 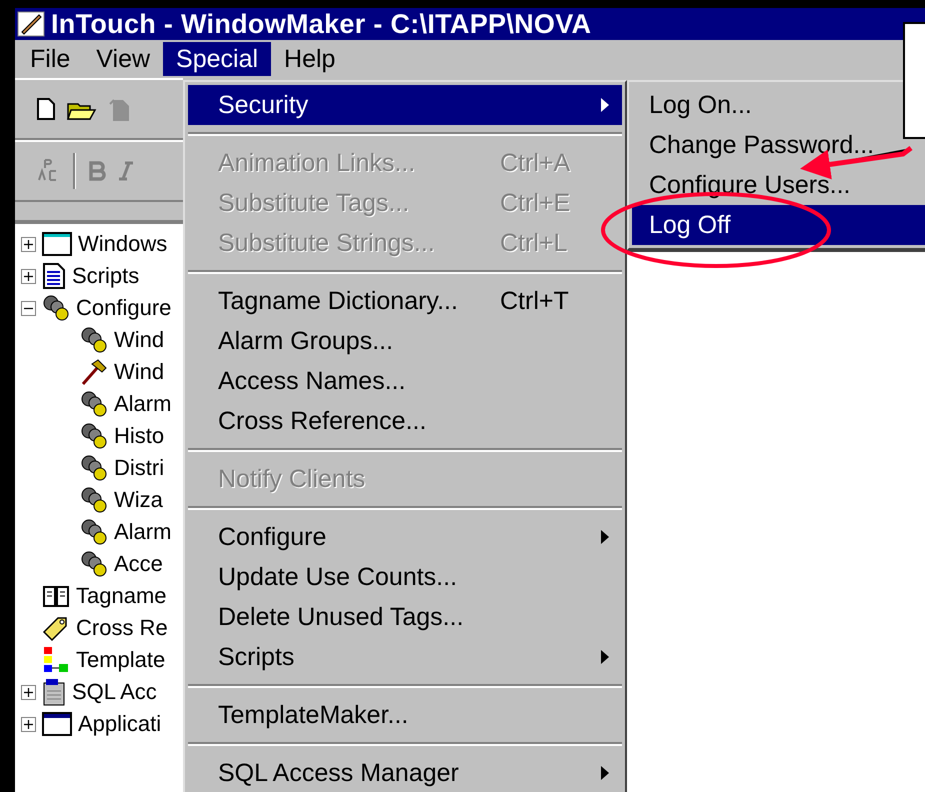 I want to click on pencil-icon, so click(x=31, y=24).